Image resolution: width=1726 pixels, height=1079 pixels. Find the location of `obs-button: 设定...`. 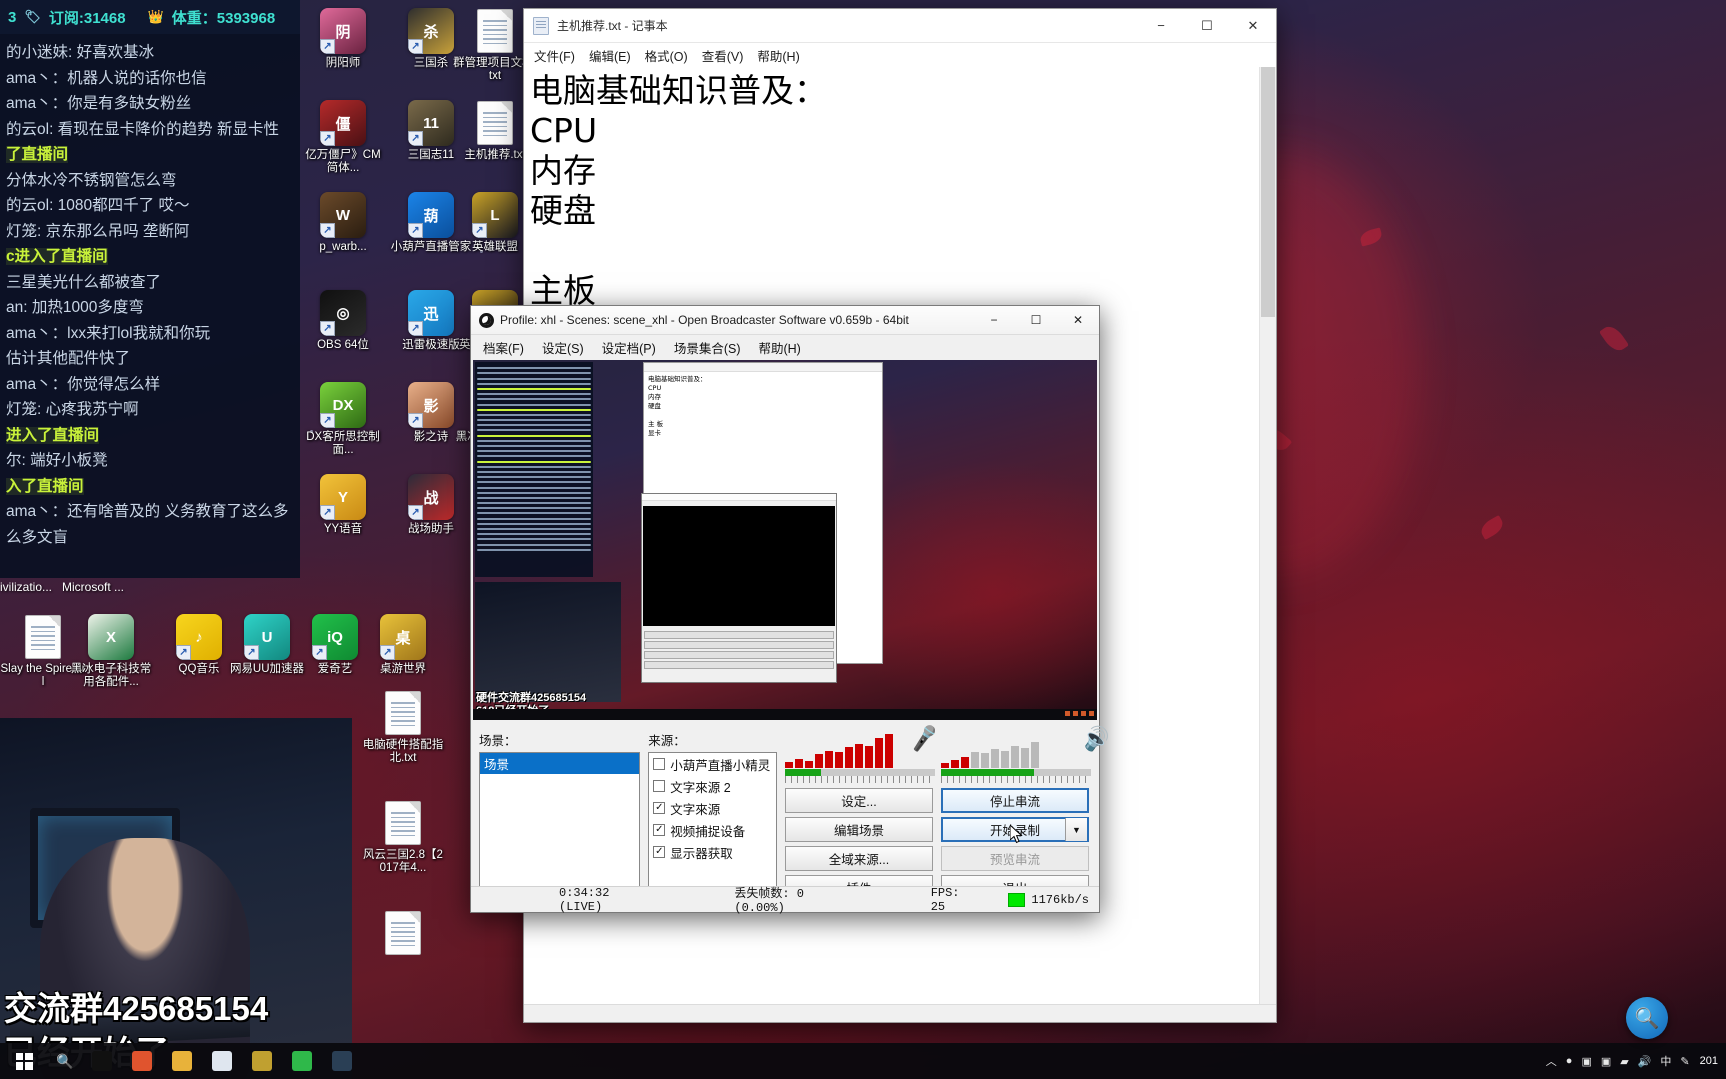

obs-button: 设定... is located at coordinates (859, 800).